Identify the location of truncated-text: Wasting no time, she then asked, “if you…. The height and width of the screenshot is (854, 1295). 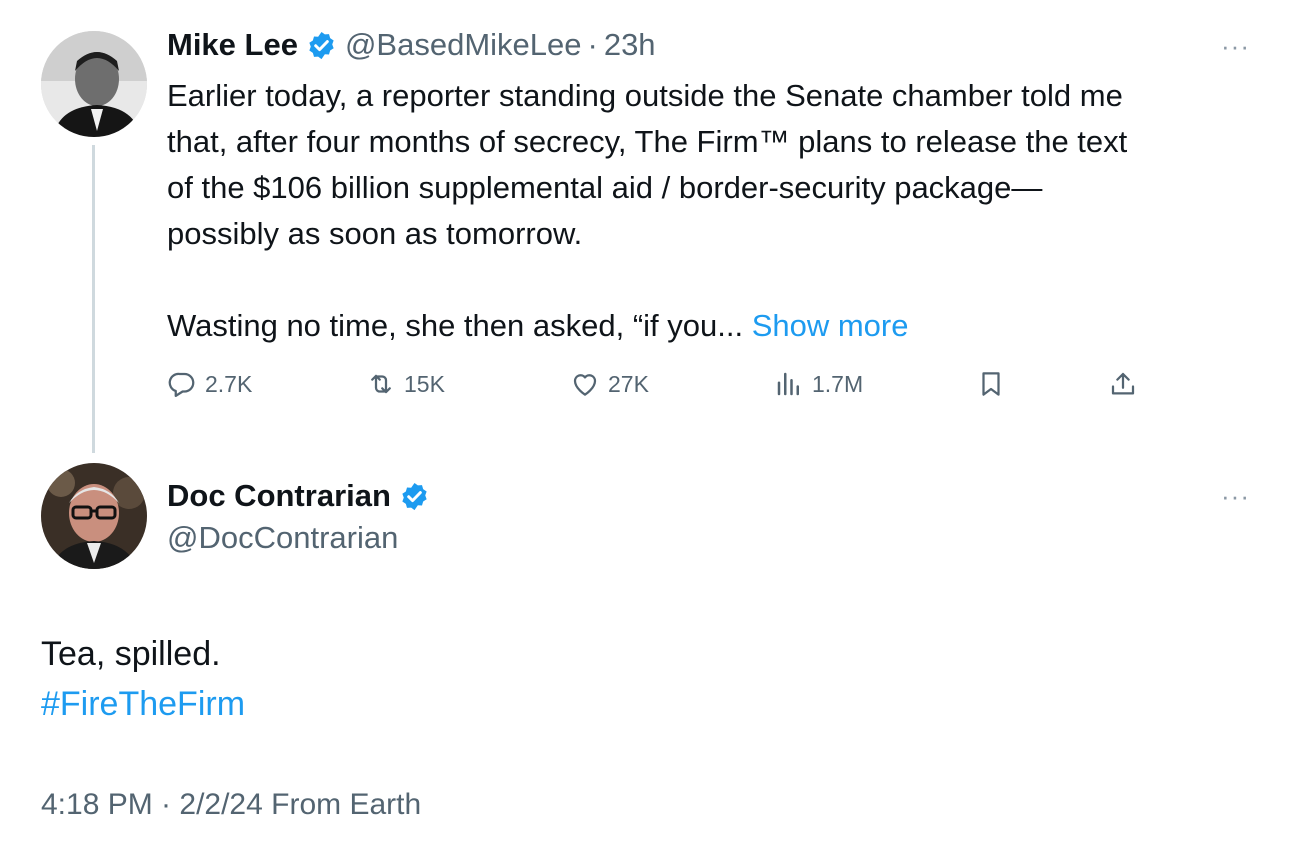
(455, 325).